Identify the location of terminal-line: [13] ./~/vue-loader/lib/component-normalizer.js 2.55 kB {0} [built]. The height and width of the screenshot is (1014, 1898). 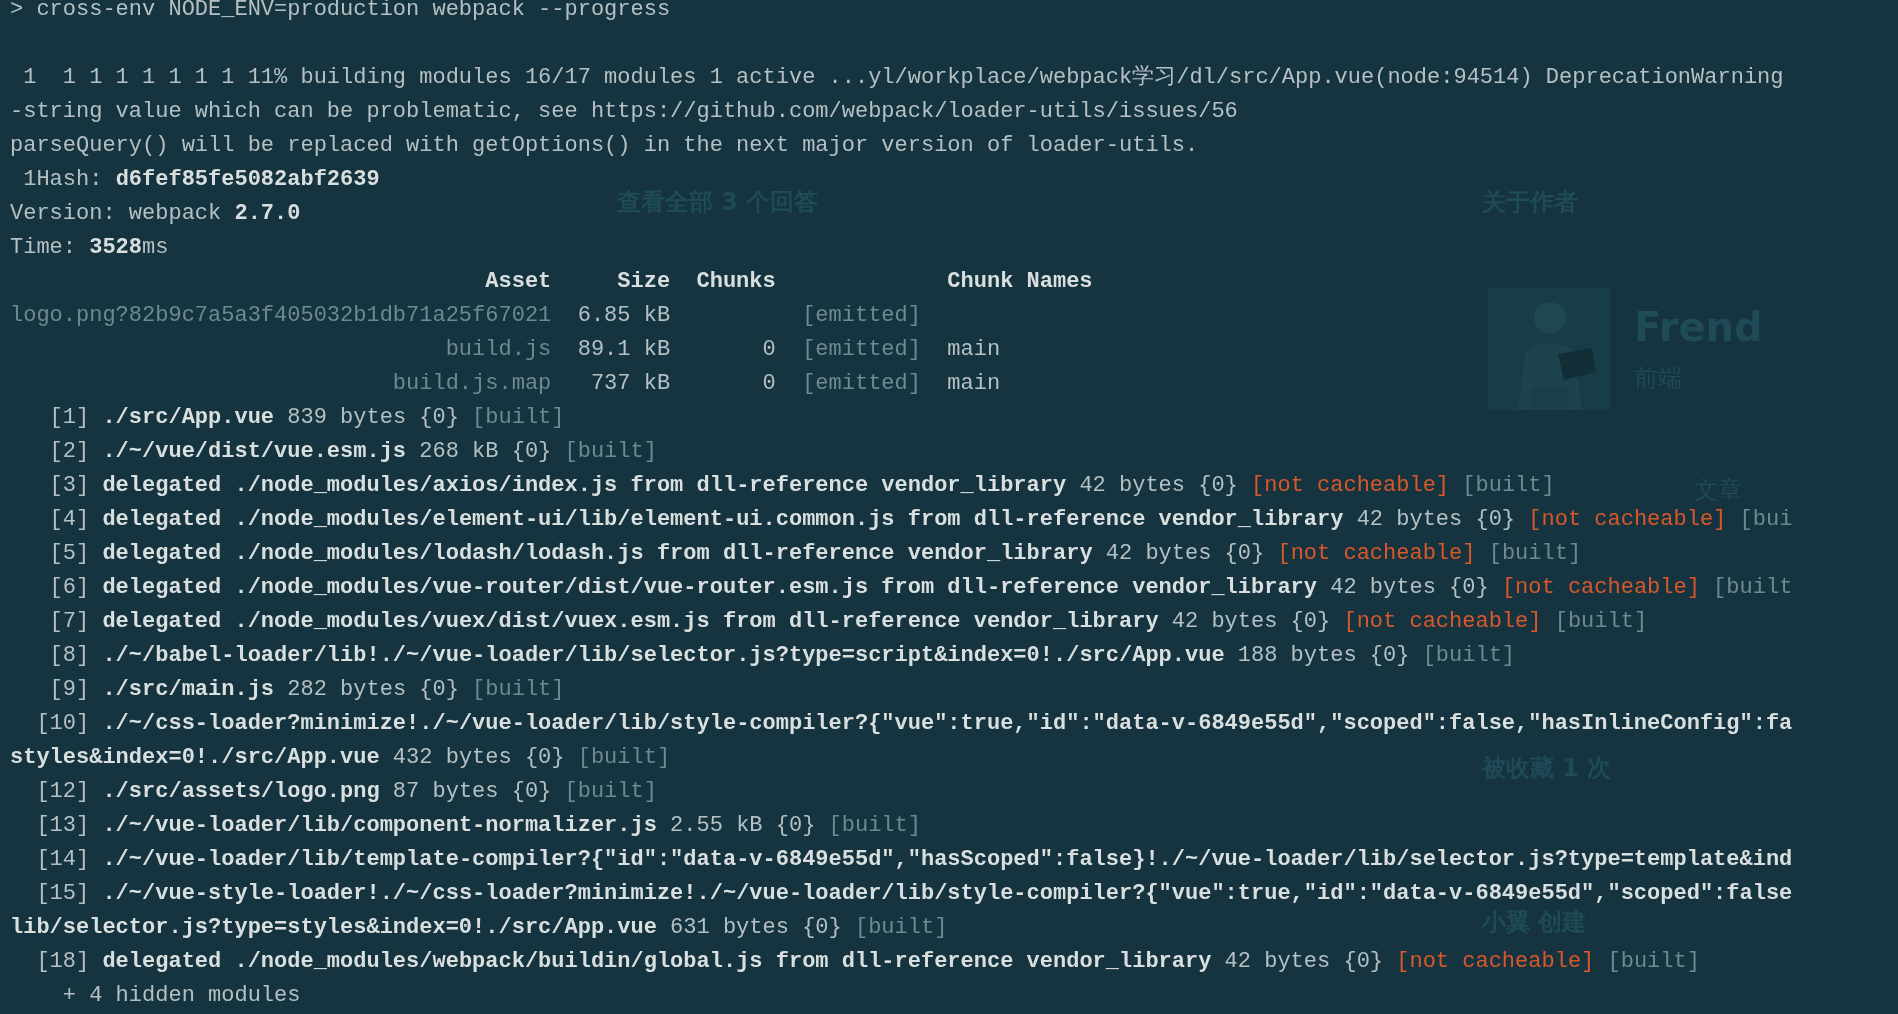
(478, 826).